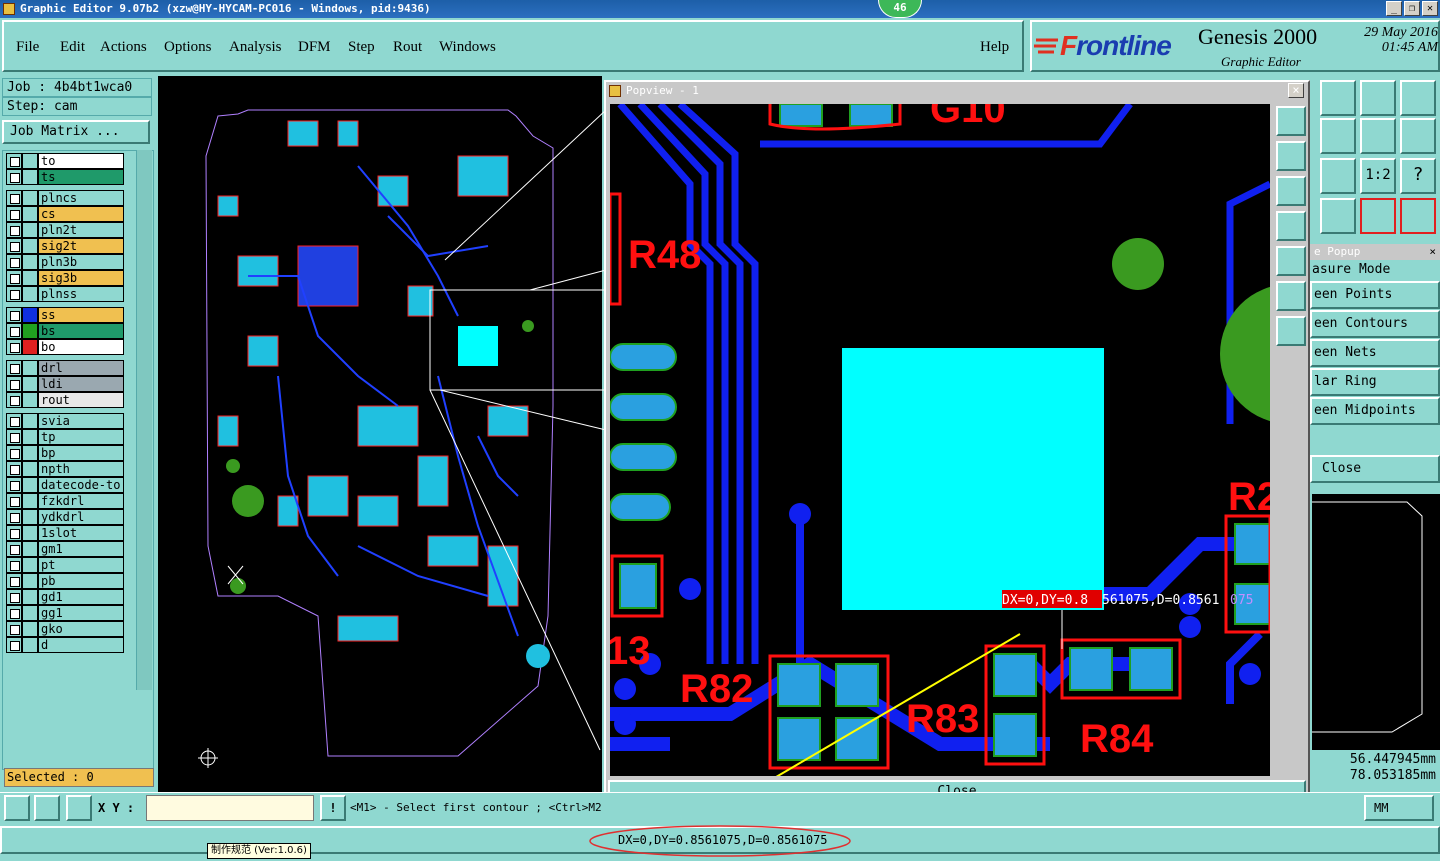 This screenshot has height=861, width=1440. I want to click on popview-page-right-icon, so click(1291, 261).